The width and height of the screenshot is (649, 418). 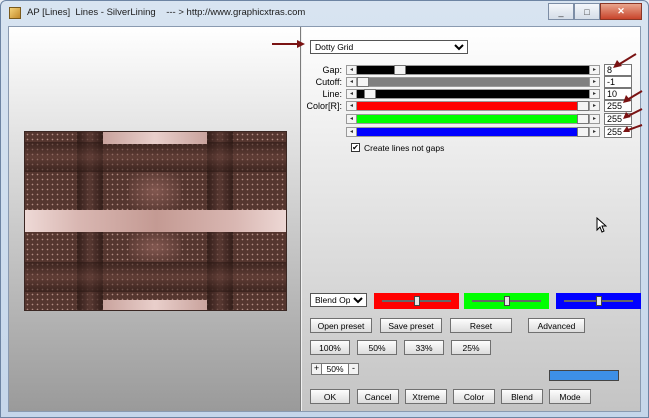 What do you see at coordinates (338, 300) in the screenshot?
I see `blend-options-dropdown: Blend Optio` at bounding box center [338, 300].